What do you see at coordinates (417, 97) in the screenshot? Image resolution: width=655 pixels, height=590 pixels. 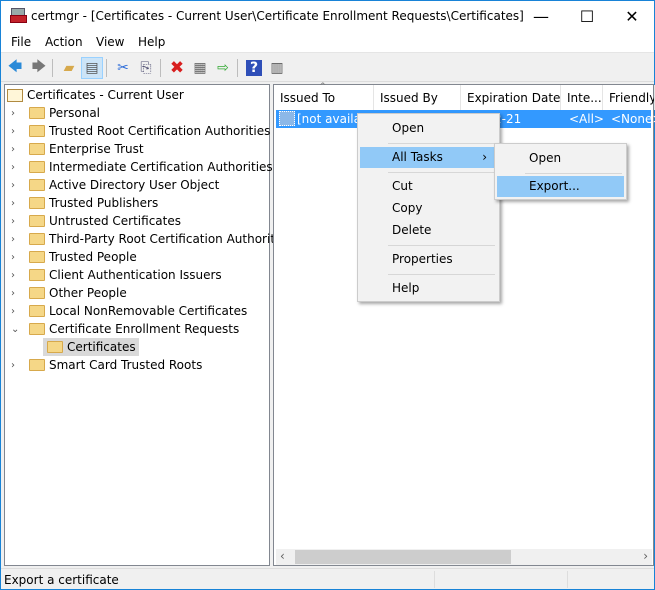 I see `column-issued-by: Issued By` at bounding box center [417, 97].